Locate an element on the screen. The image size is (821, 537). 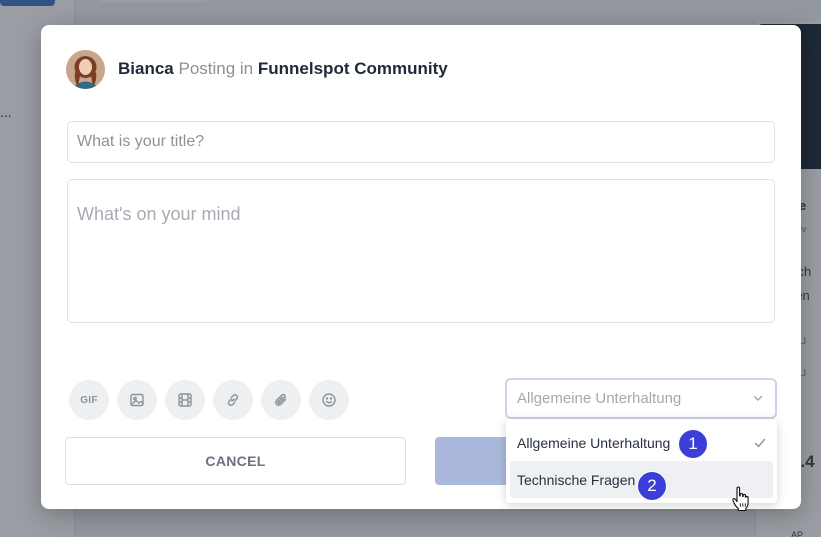
link-button is located at coordinates (233, 400).